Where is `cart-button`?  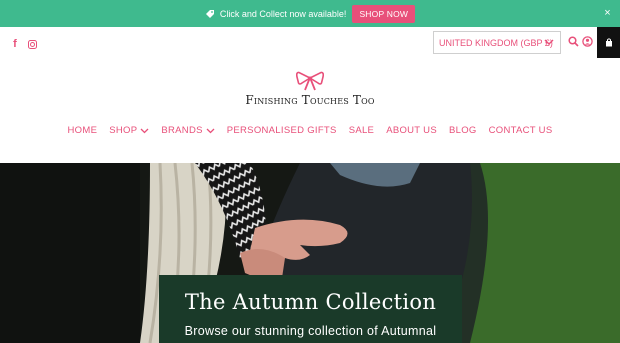 cart-button is located at coordinates (608, 42).